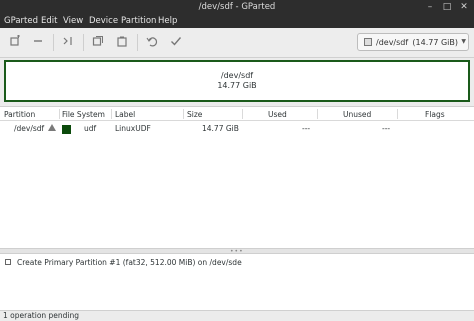 This screenshot has width=474, height=321. I want to click on resize-move-icon, so click(68, 42).